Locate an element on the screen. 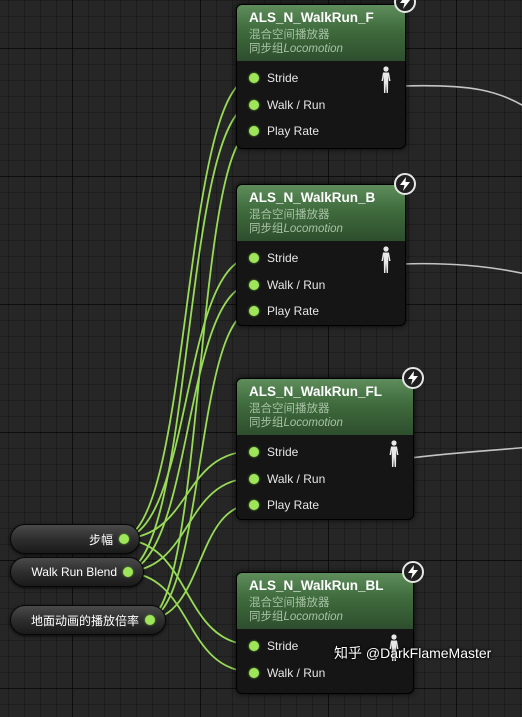  variable-label: Walk Run Blend is located at coordinates (74, 572).